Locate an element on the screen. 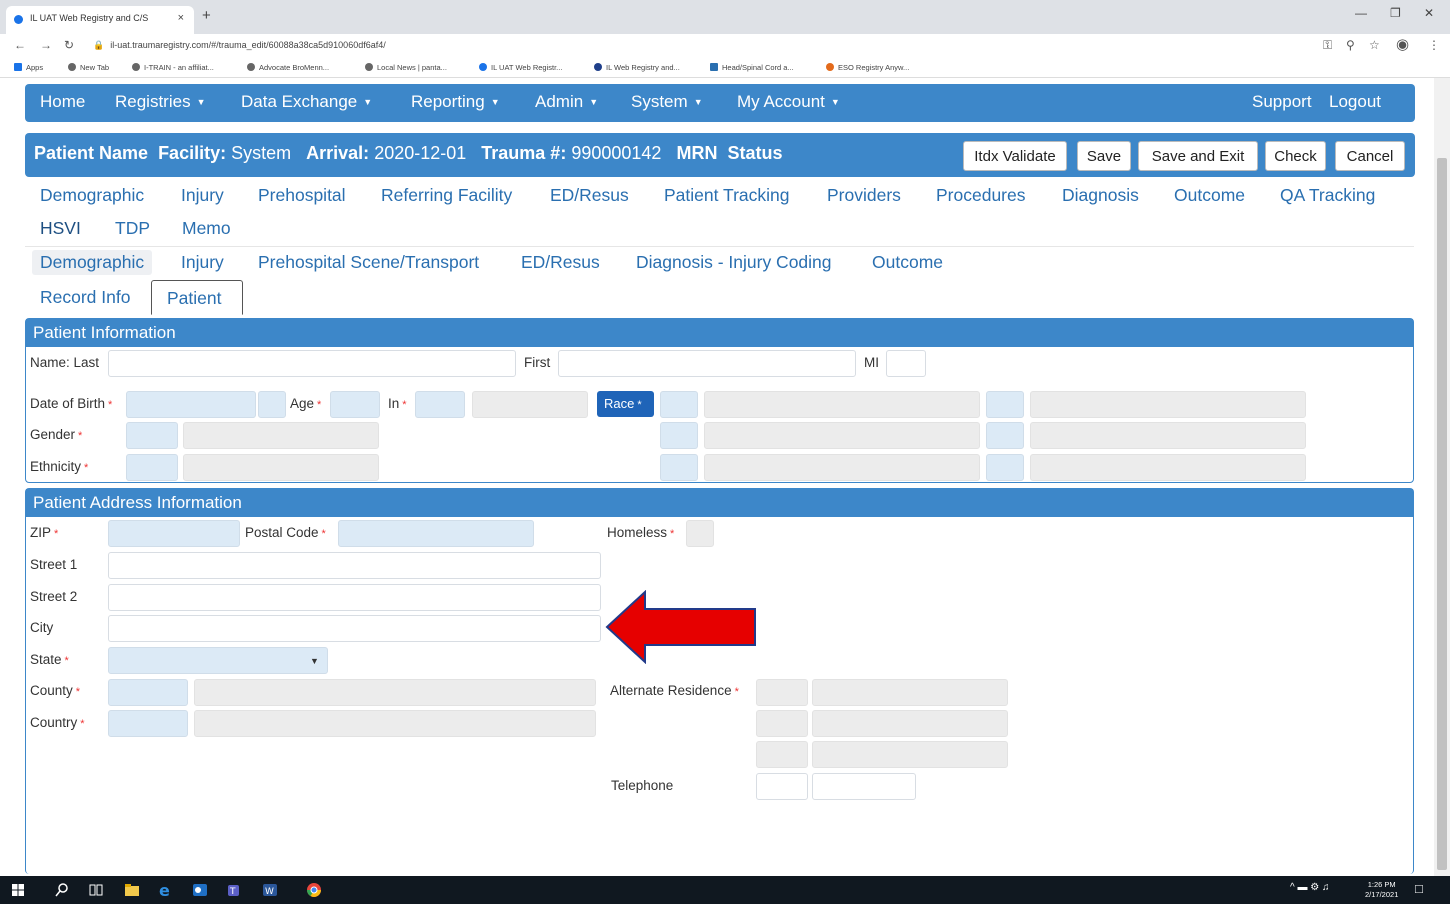 The image size is (1450, 904). tab-diagnosis: Diagnosis is located at coordinates (1100, 195).